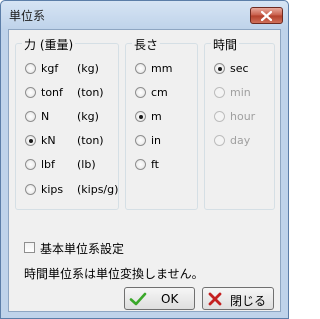  What do you see at coordinates (71, 93) in the screenshot?
I see `radio-force-tonf: tonf (ton)` at bounding box center [71, 93].